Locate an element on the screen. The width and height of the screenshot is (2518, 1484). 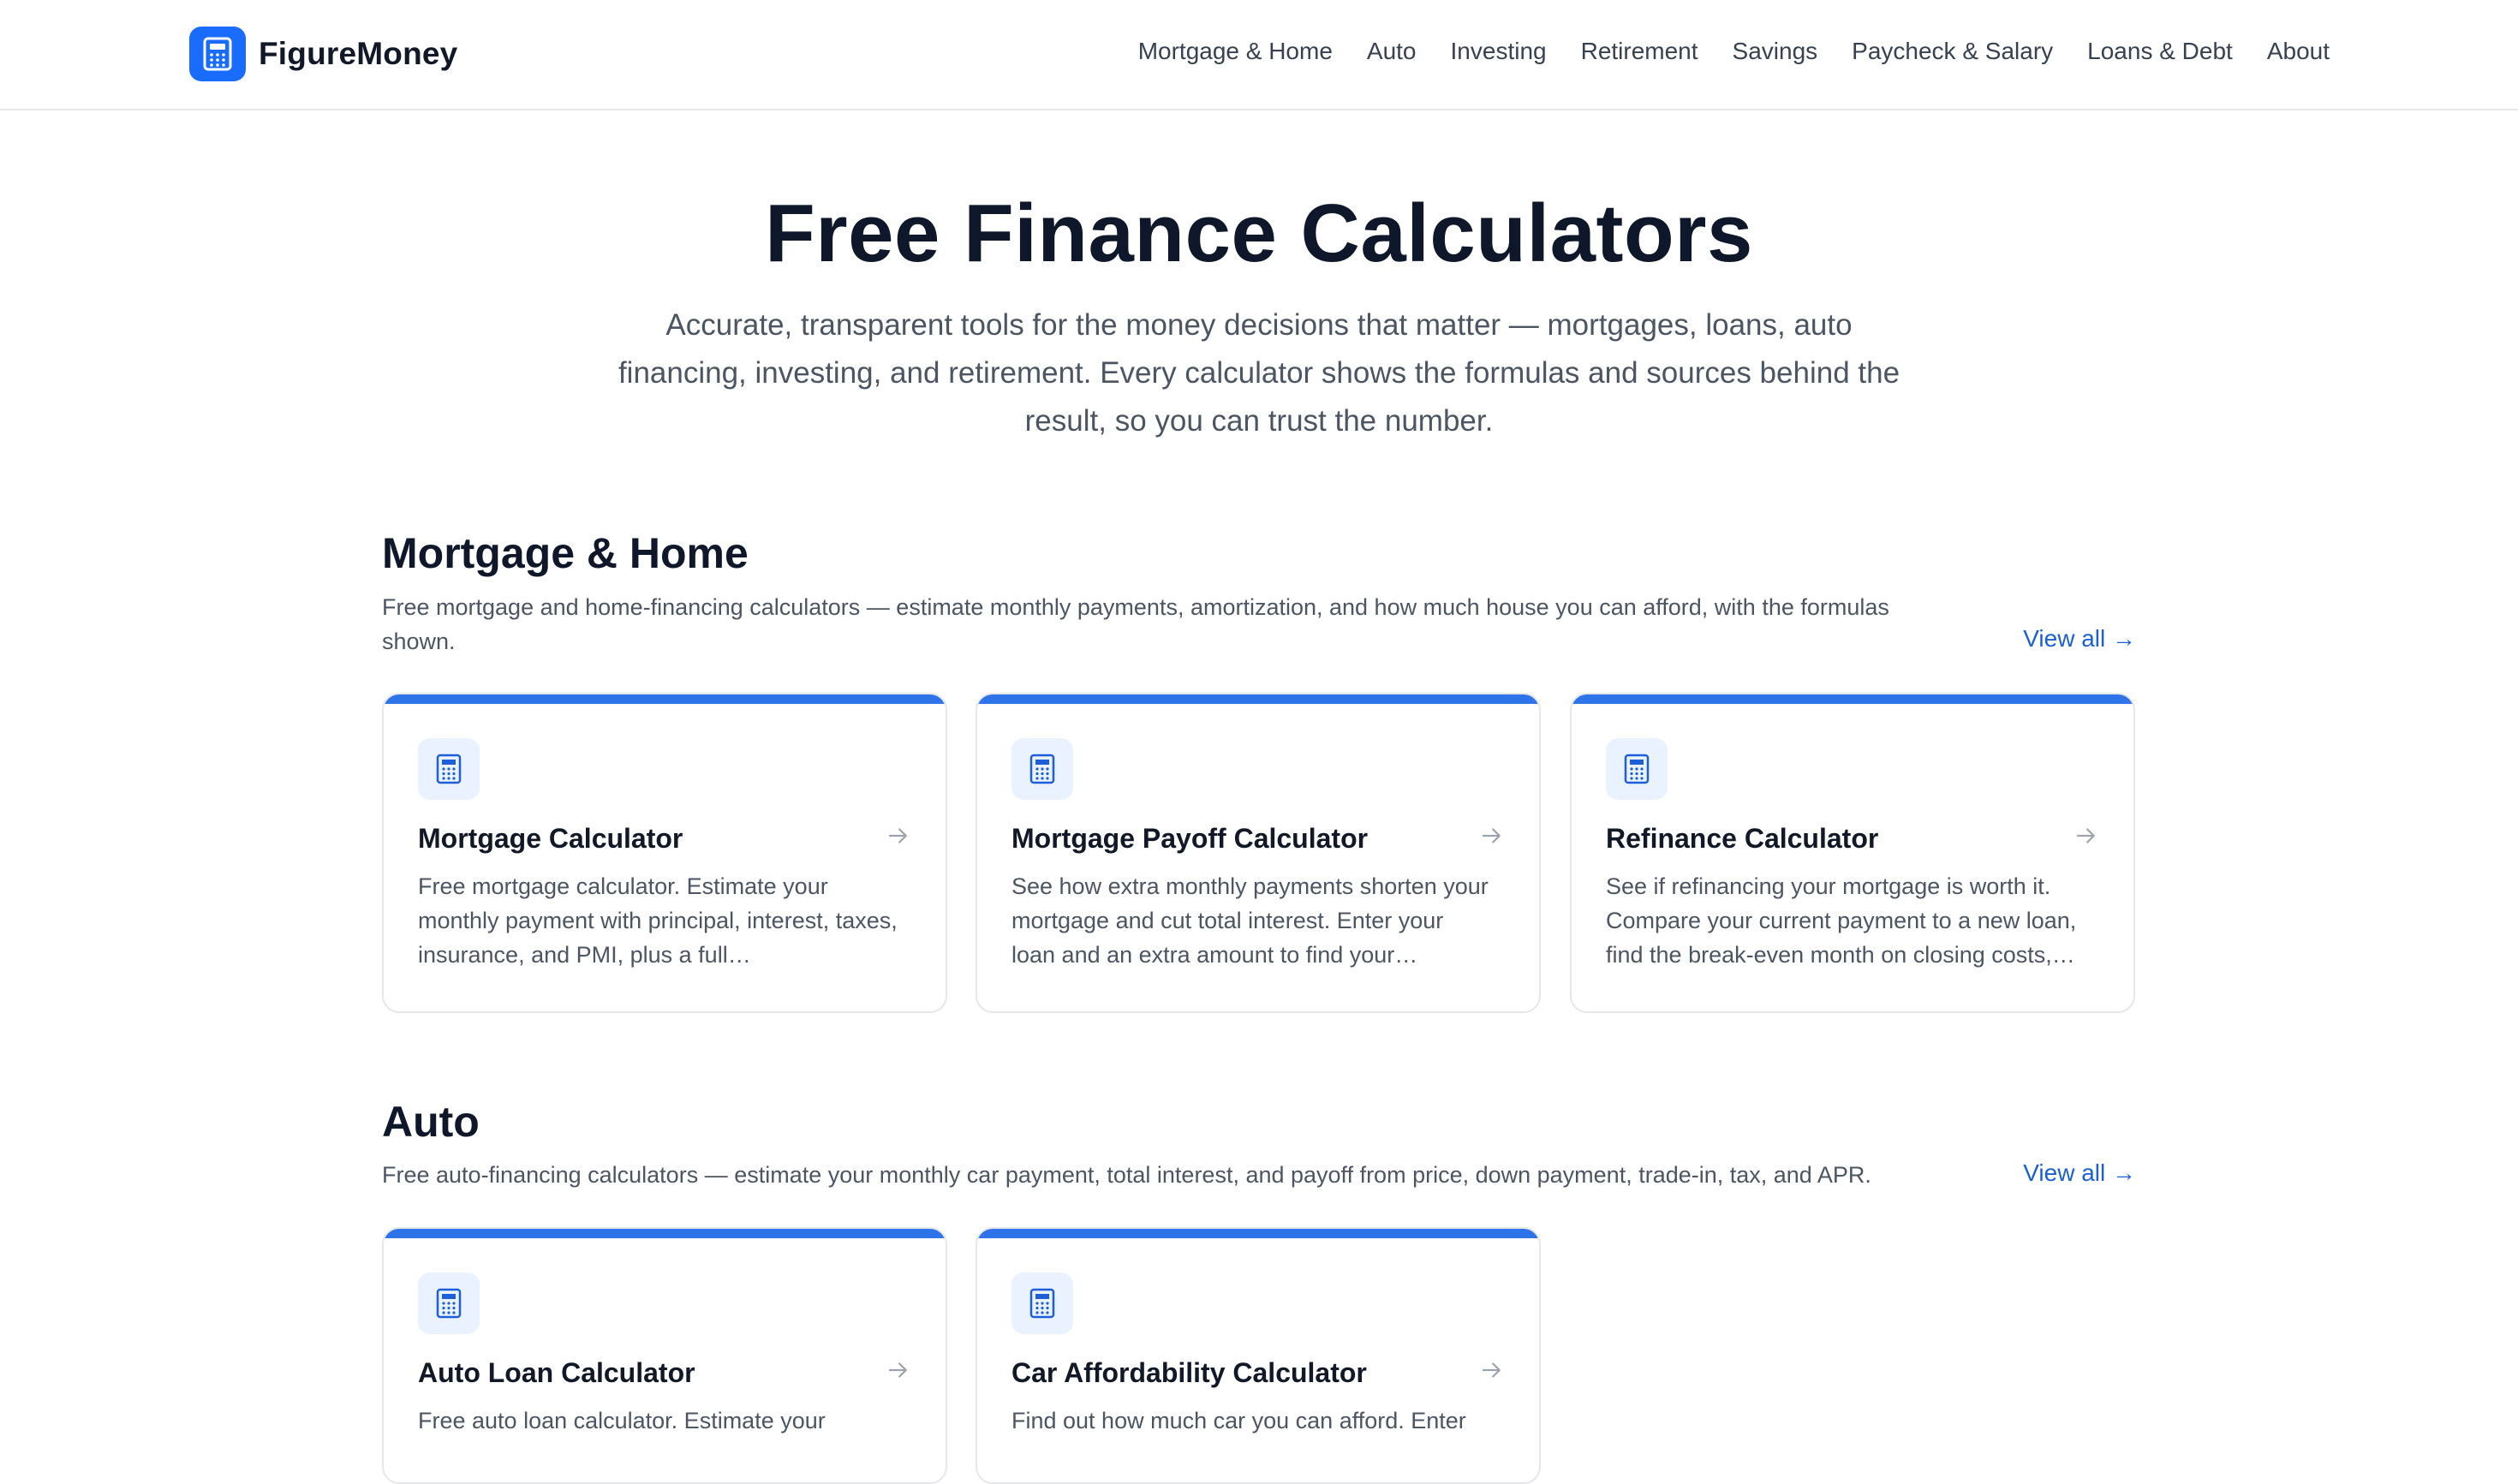
view-all-mortgage-home-link: View all → is located at coordinates (2079, 639).